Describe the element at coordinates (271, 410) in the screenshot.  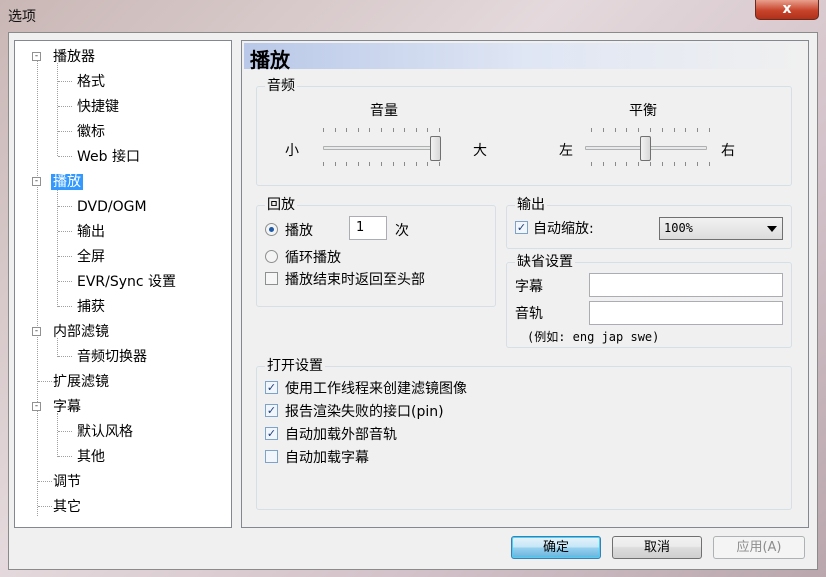
I see `report-pin-failure-checkbox: ✓` at that location.